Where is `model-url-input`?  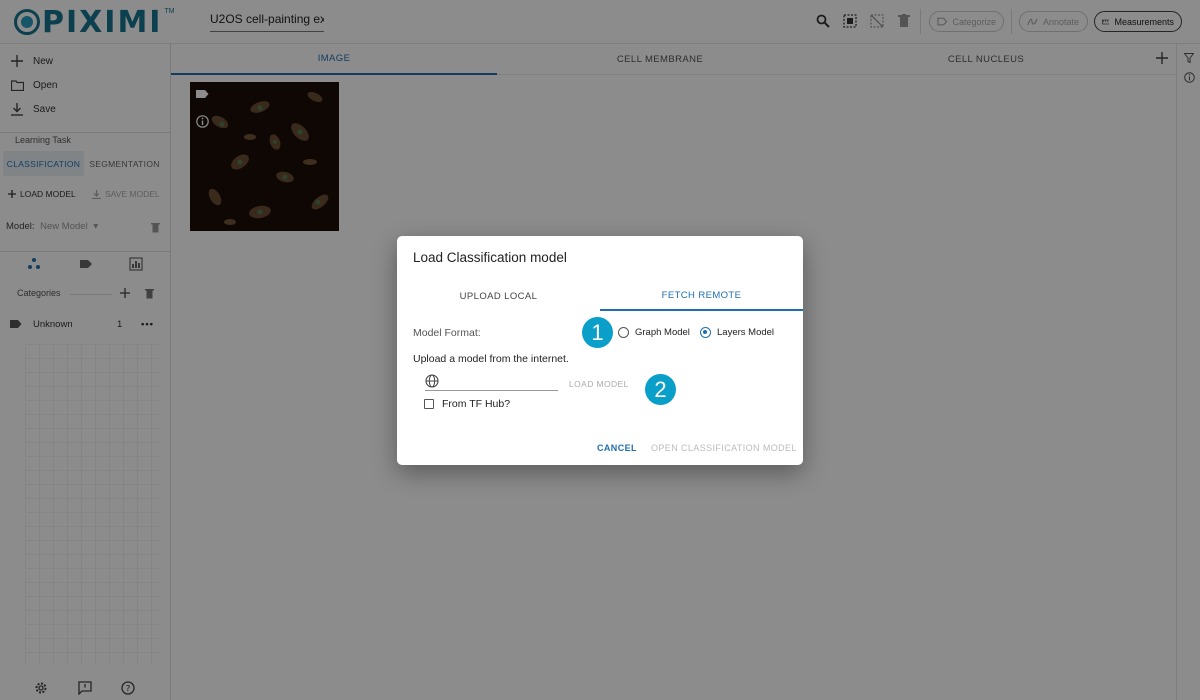
model-url-input is located at coordinates (491, 382).